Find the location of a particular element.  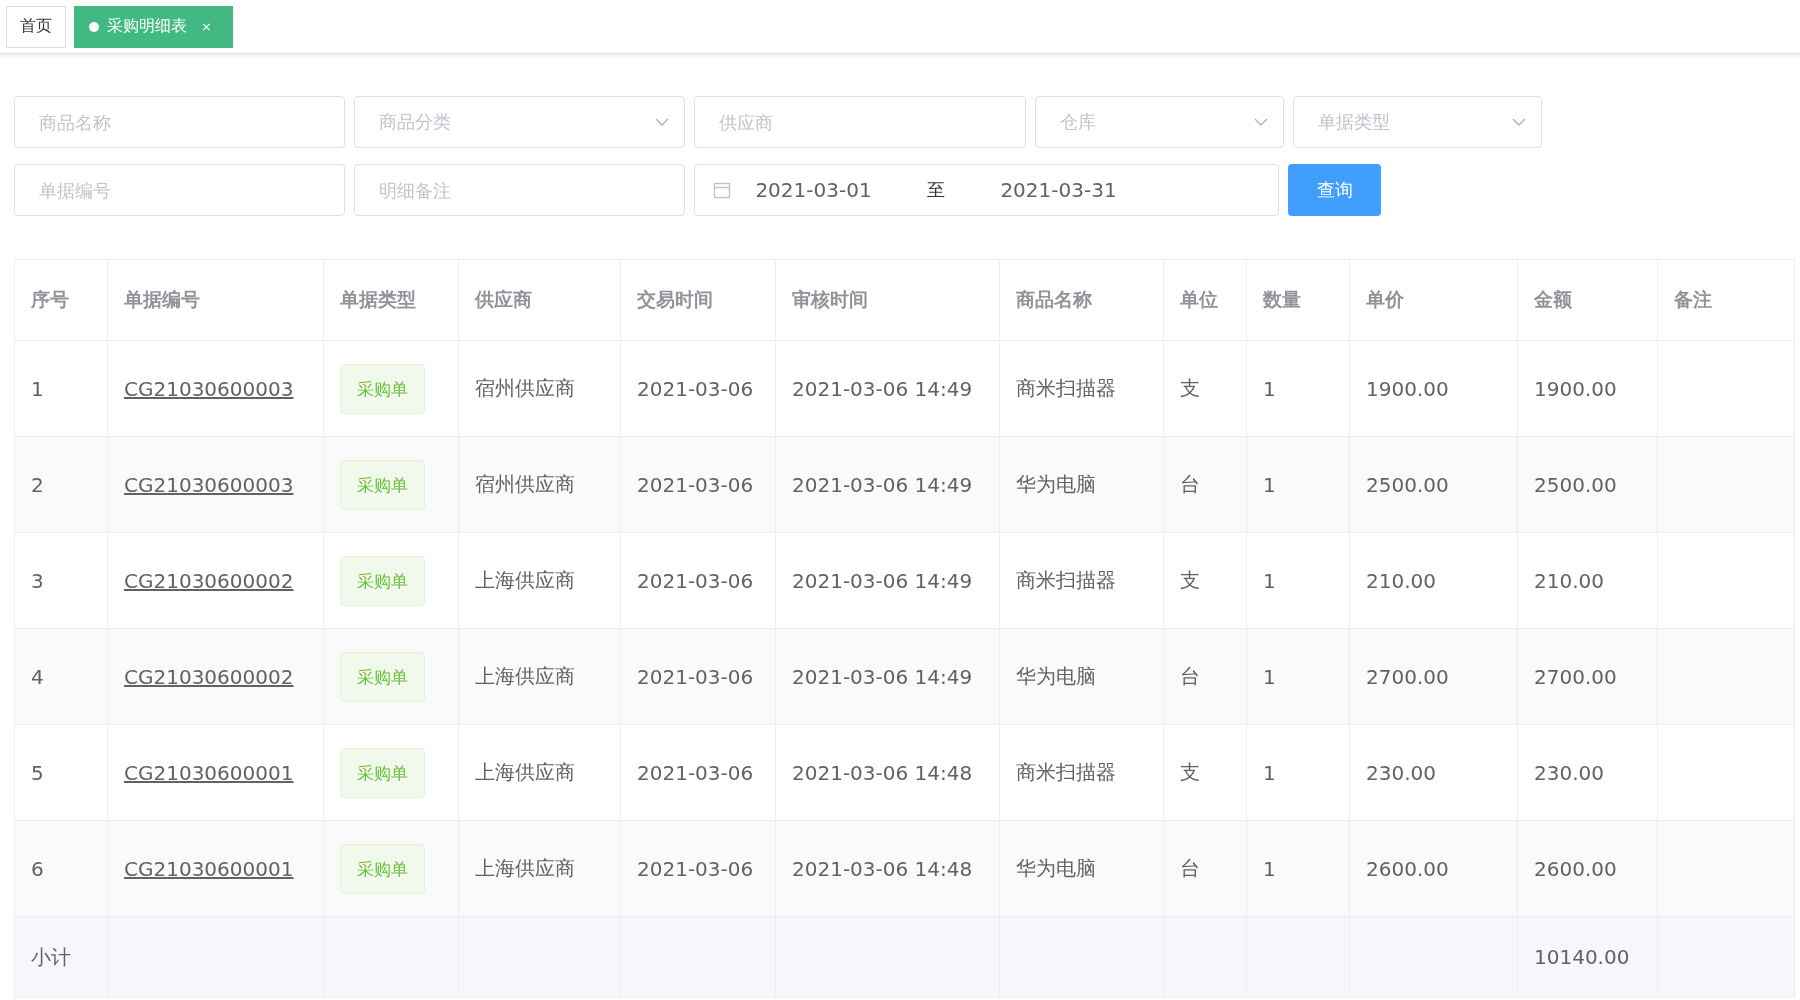

calendar-icon is located at coordinates (722, 190).